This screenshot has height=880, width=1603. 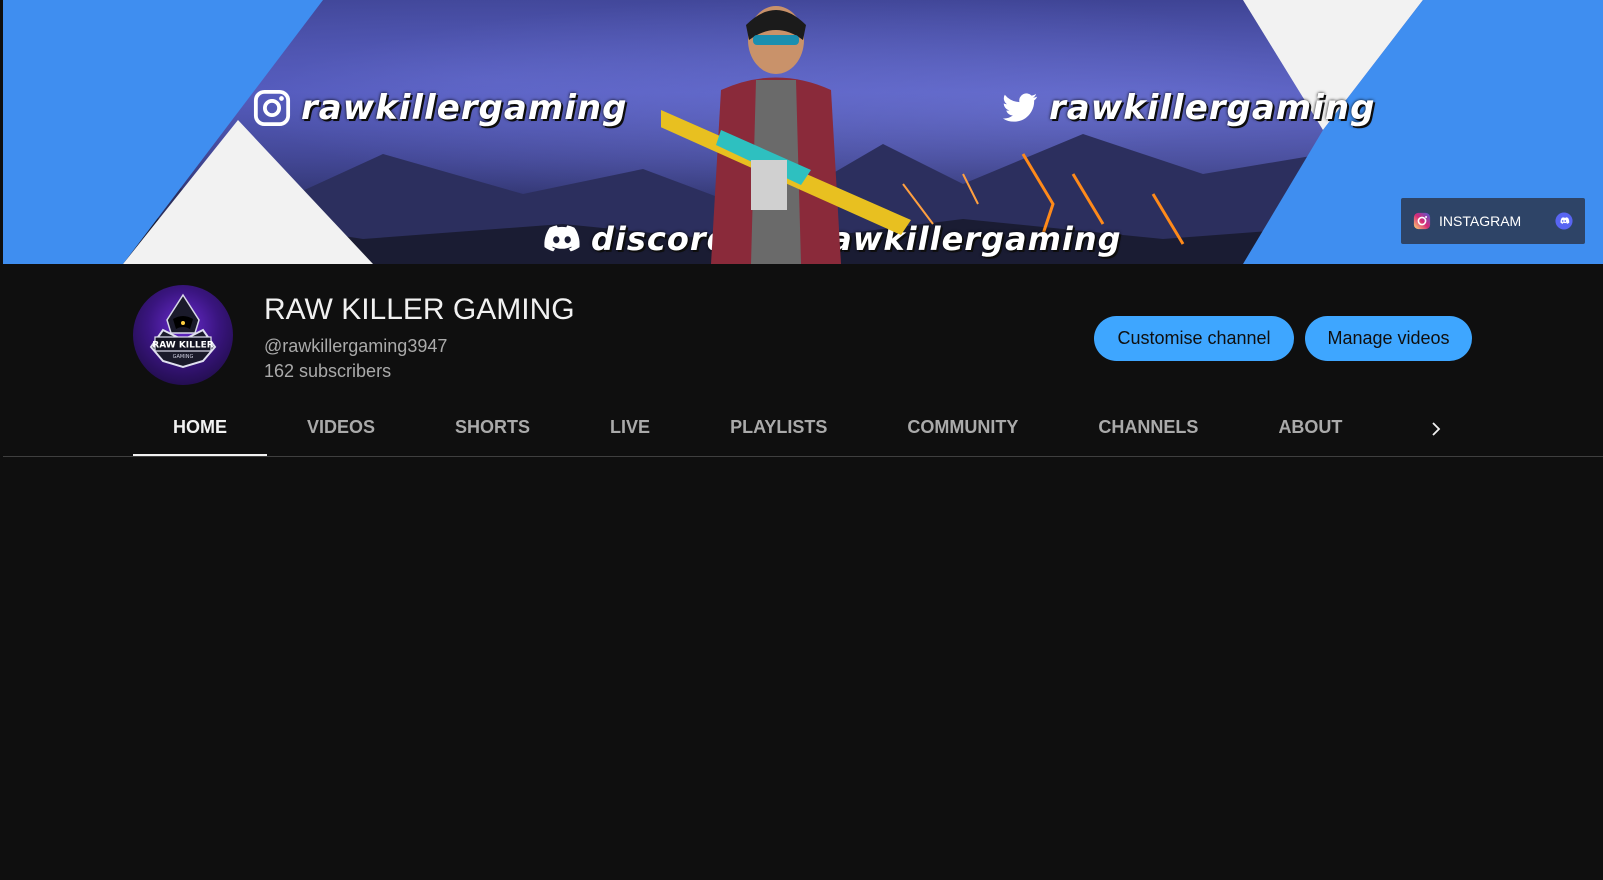 What do you see at coordinates (341, 427) in the screenshot?
I see `tab-videos: VIDEOS` at bounding box center [341, 427].